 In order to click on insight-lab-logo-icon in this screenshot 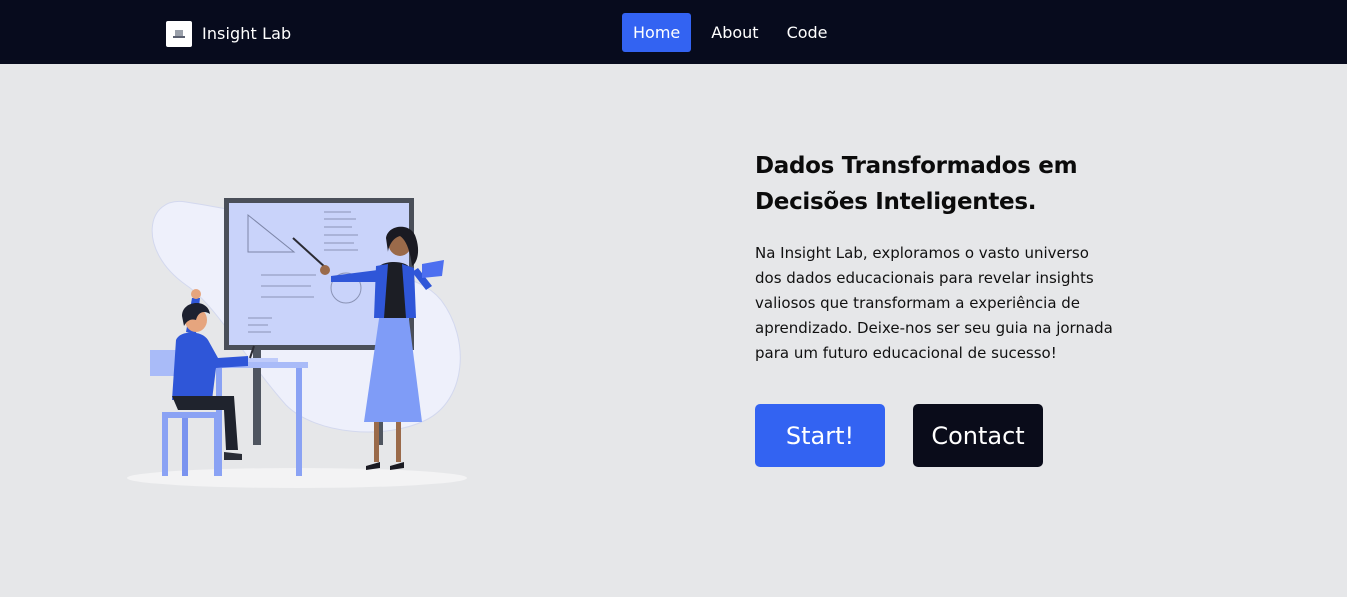, I will do `click(179, 33)`.